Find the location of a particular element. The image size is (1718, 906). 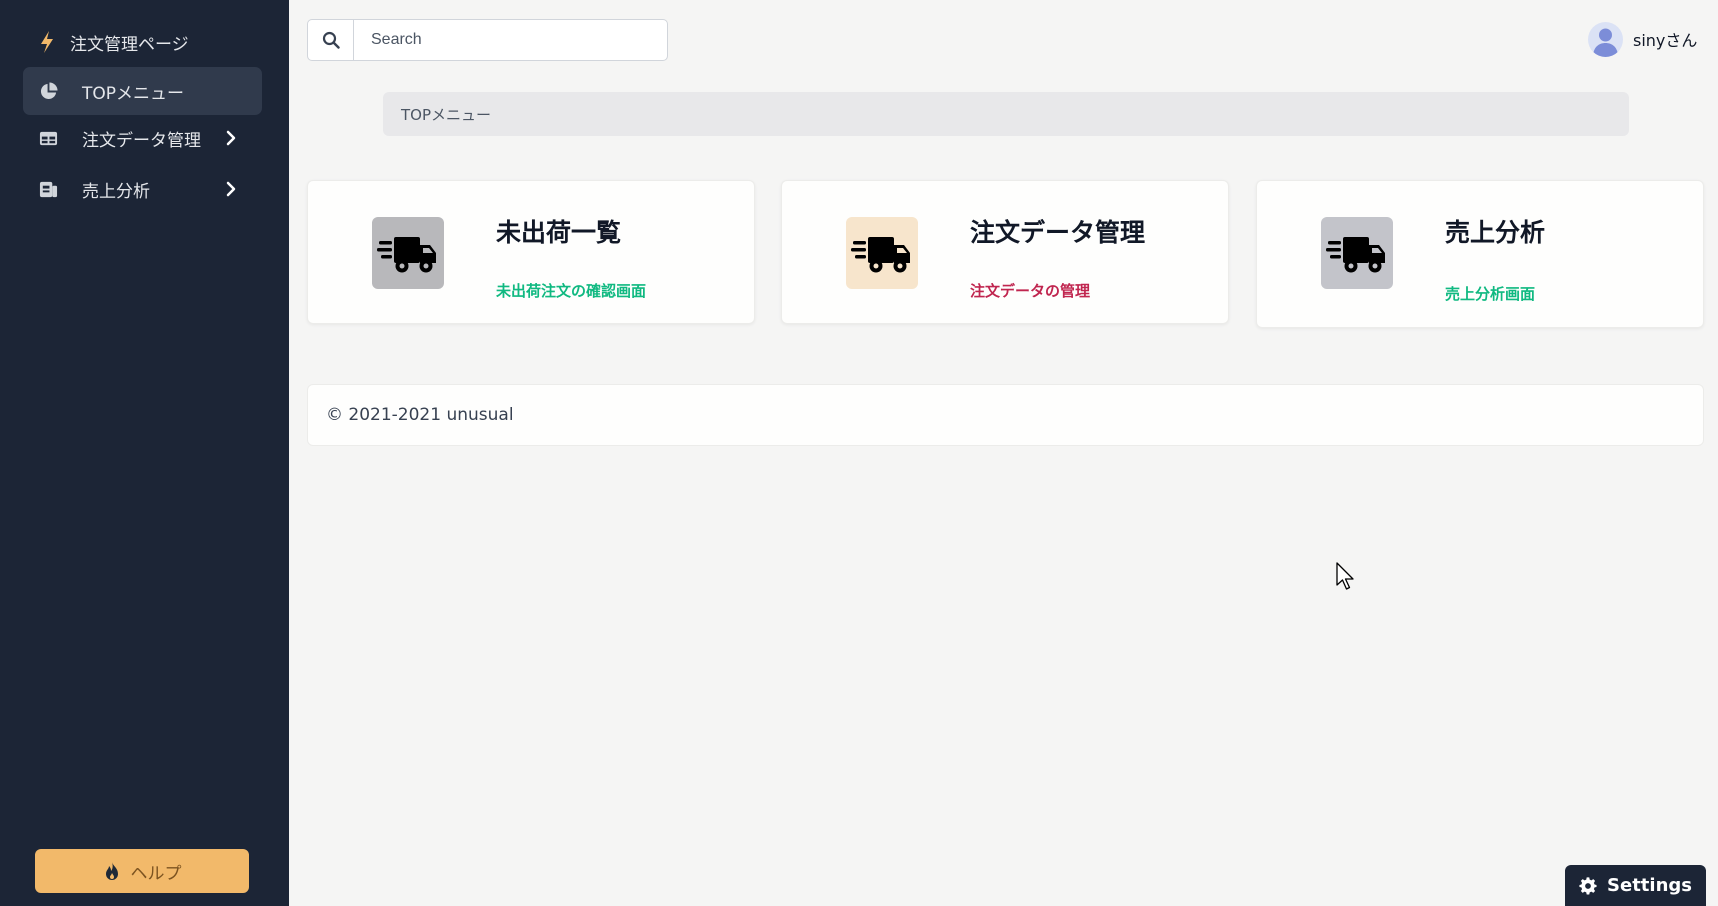

sidebar-item-sales-analysis: 売上分析 is located at coordinates (142, 189).